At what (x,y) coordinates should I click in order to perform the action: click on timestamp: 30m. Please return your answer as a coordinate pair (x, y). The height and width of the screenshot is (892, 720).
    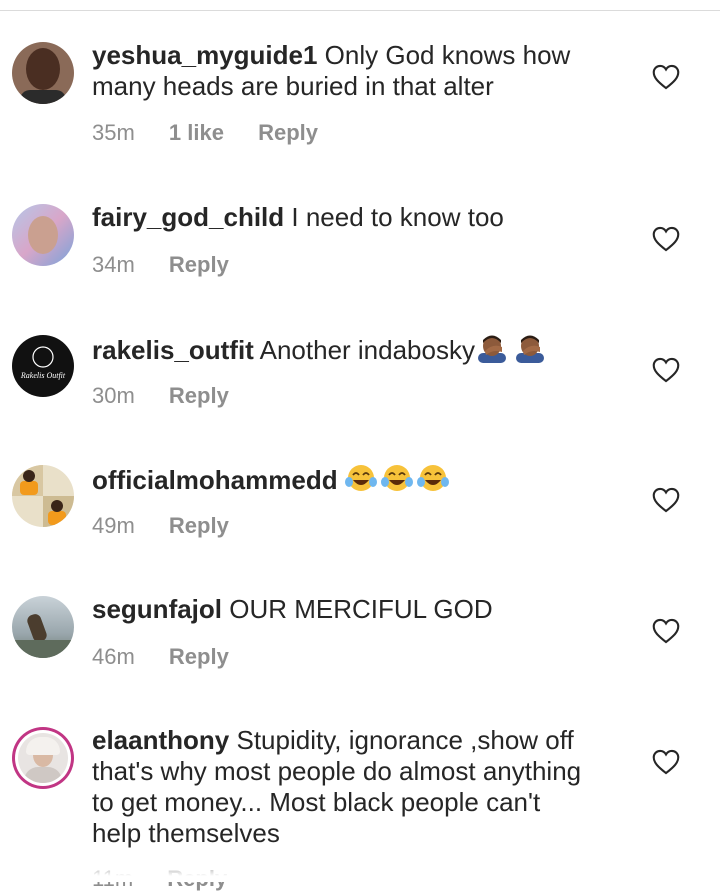
    Looking at the image, I should click on (113, 395).